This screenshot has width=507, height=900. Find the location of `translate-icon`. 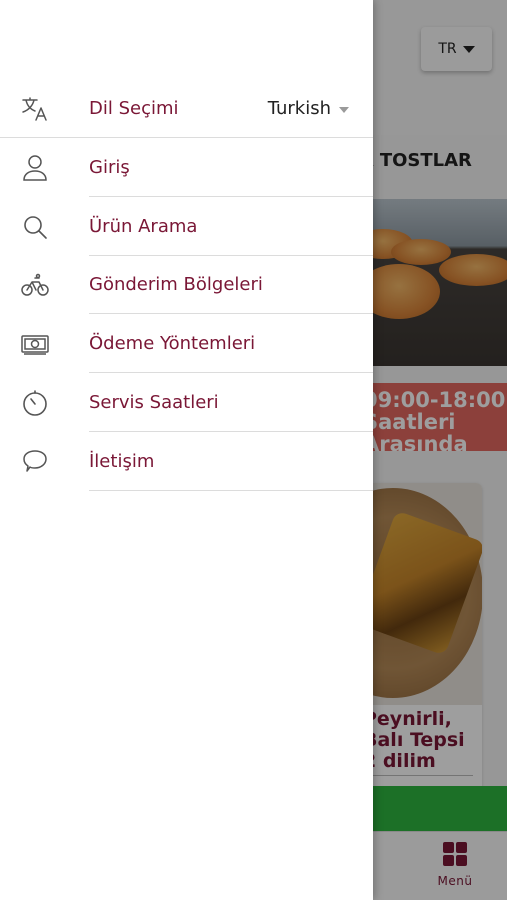

translate-icon is located at coordinates (35, 109).